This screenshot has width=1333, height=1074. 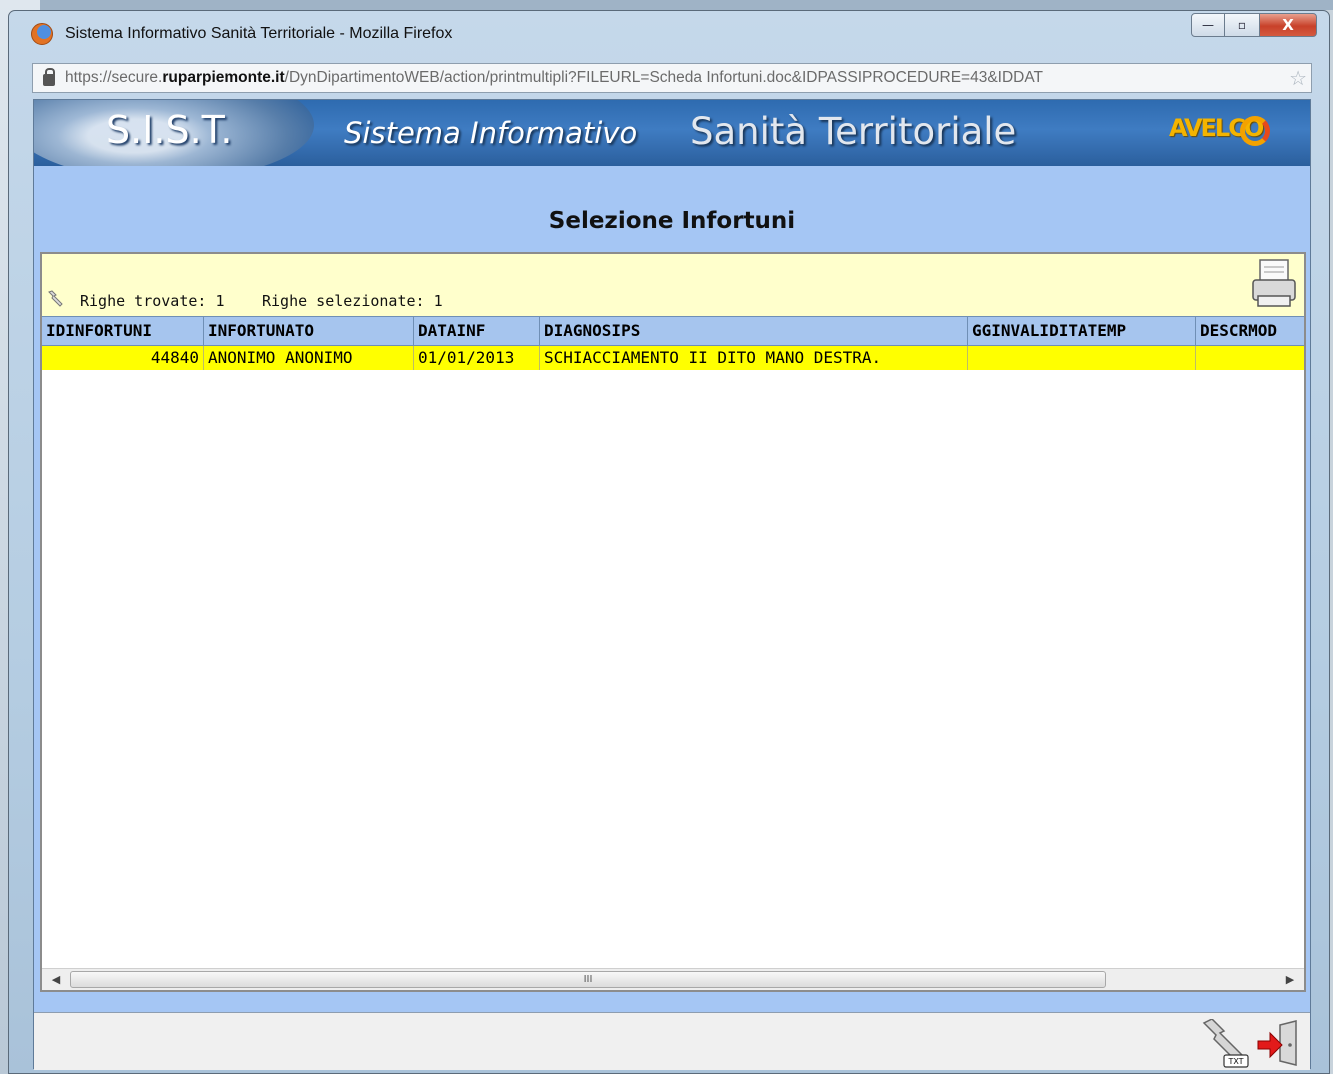 I want to click on bottom-toolbar: TXT, so click(x=672, y=1041).